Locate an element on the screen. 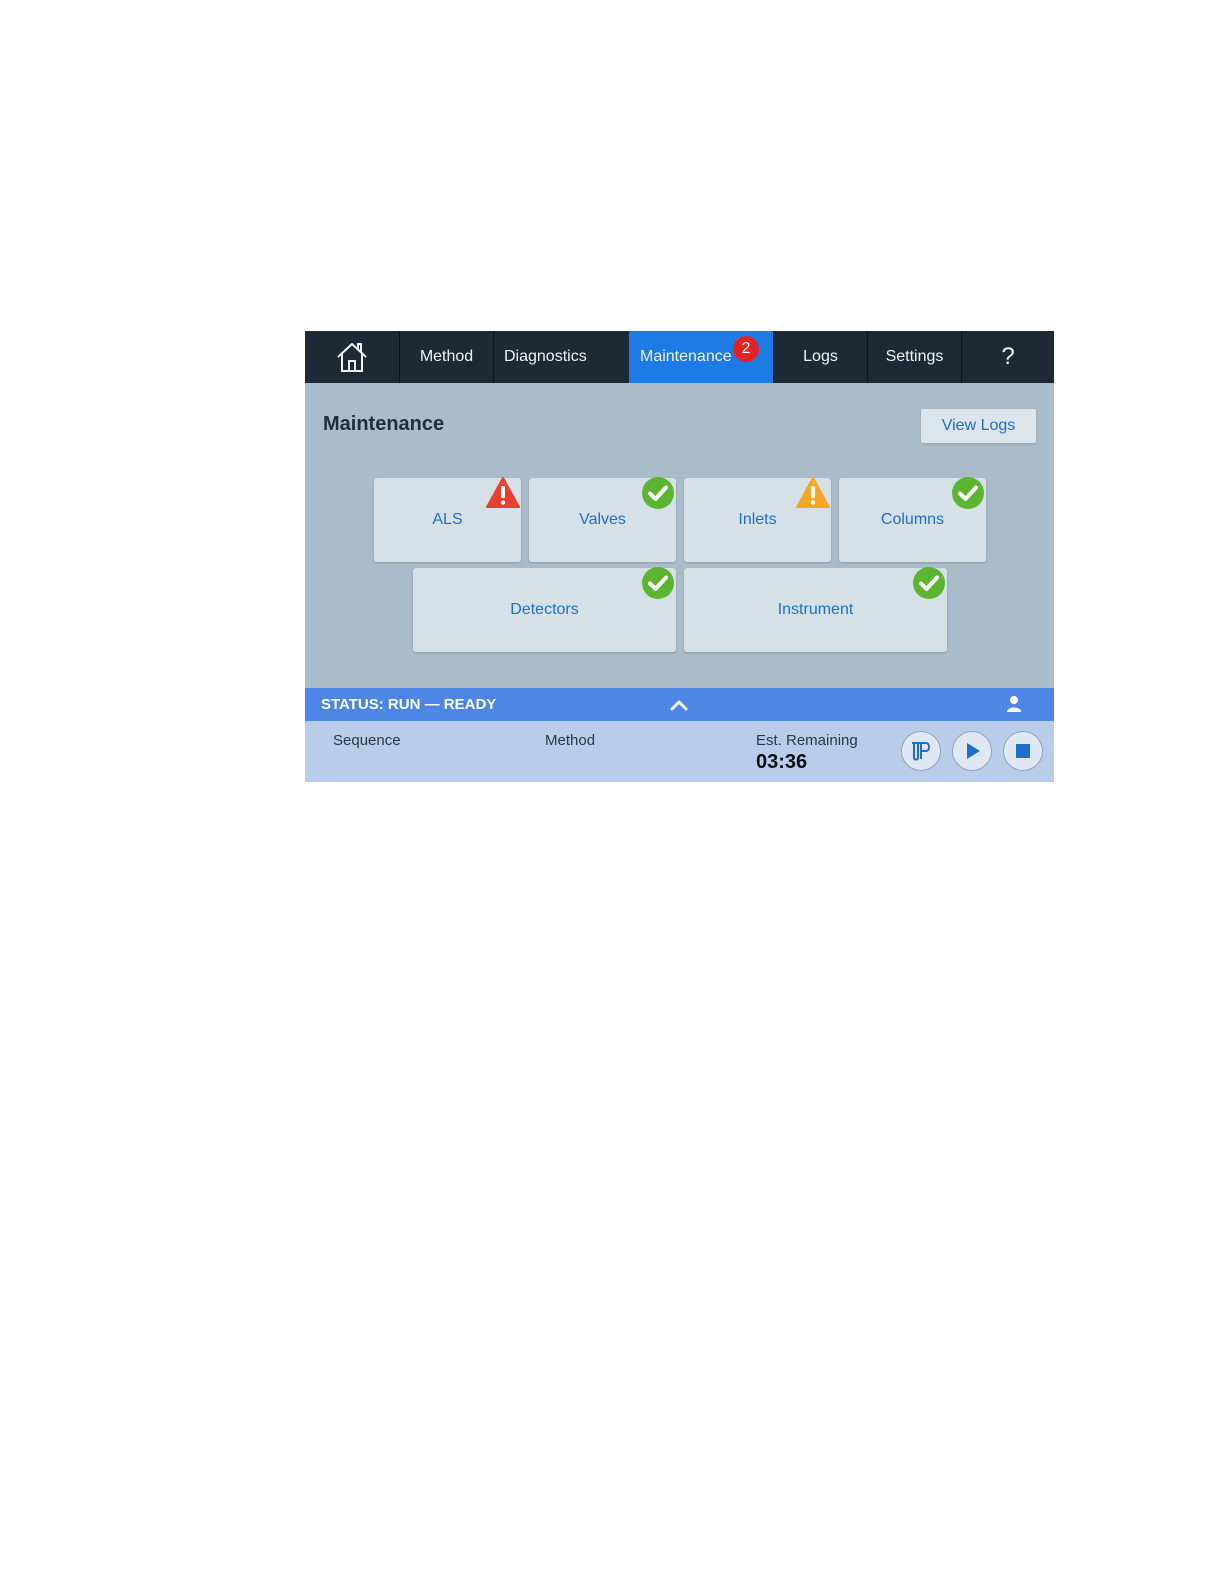 This screenshot has width=1224, height=1584. stop-icon is located at coordinates (1023, 751).